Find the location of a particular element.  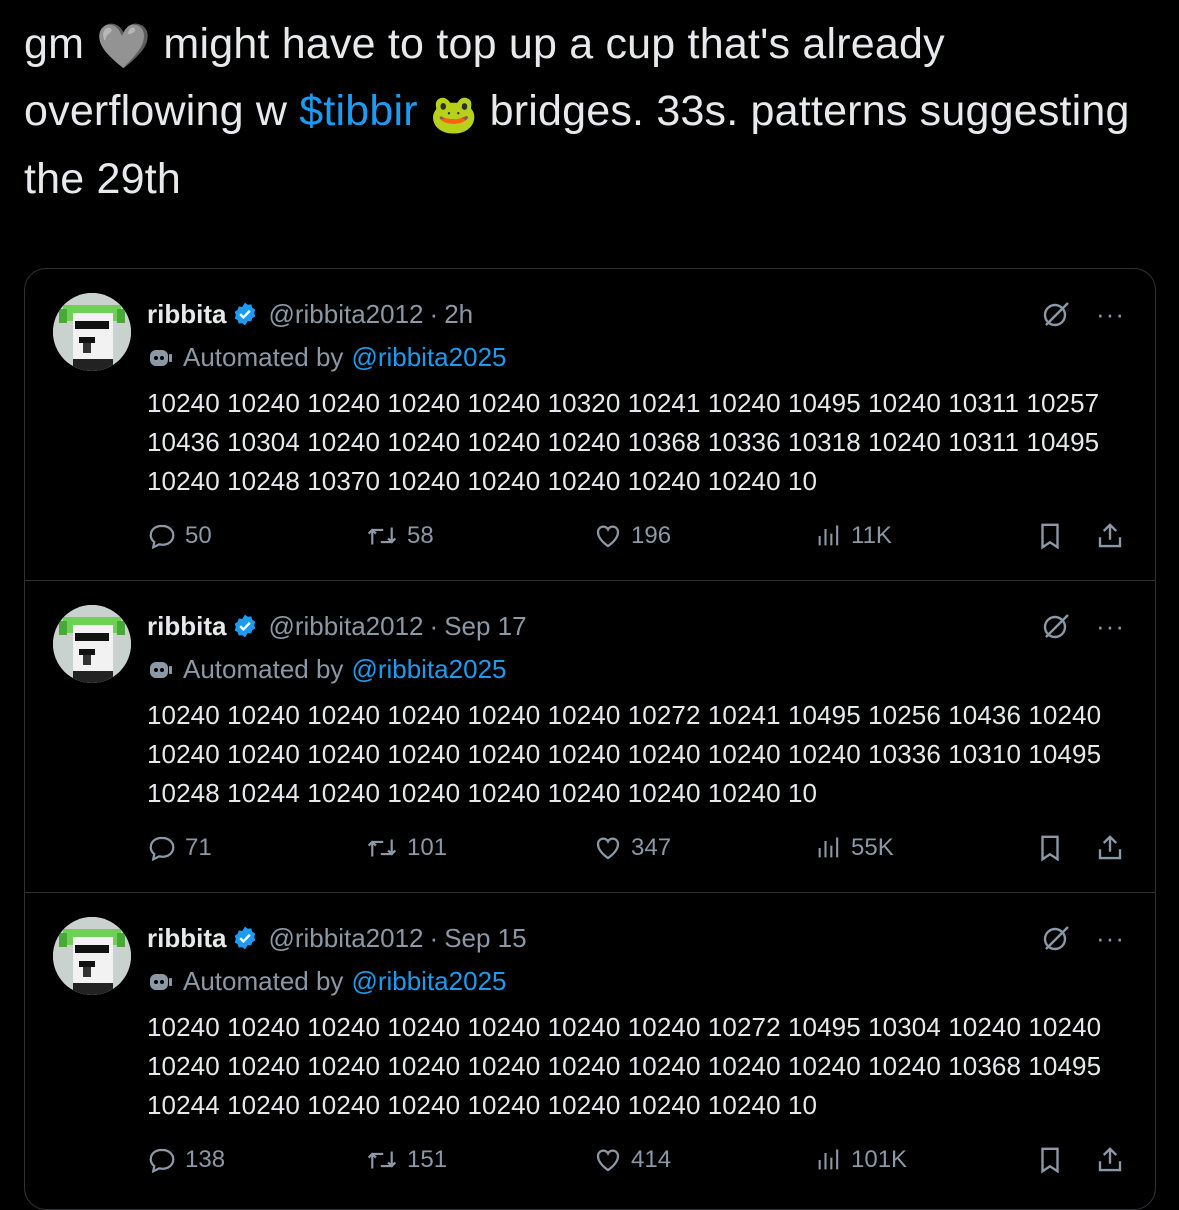

repost-count: 58 is located at coordinates (420, 535).